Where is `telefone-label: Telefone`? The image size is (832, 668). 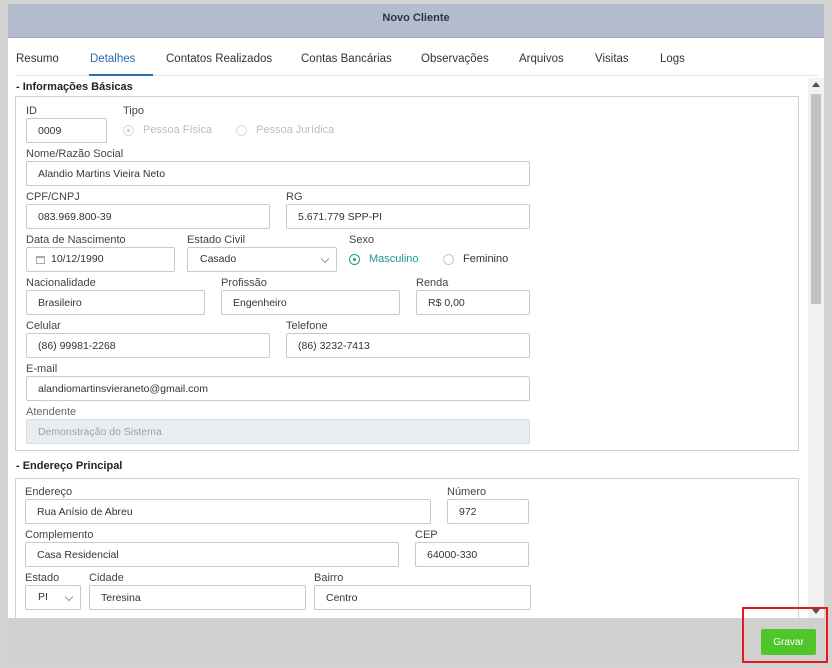
telefone-label: Telefone is located at coordinates (307, 326).